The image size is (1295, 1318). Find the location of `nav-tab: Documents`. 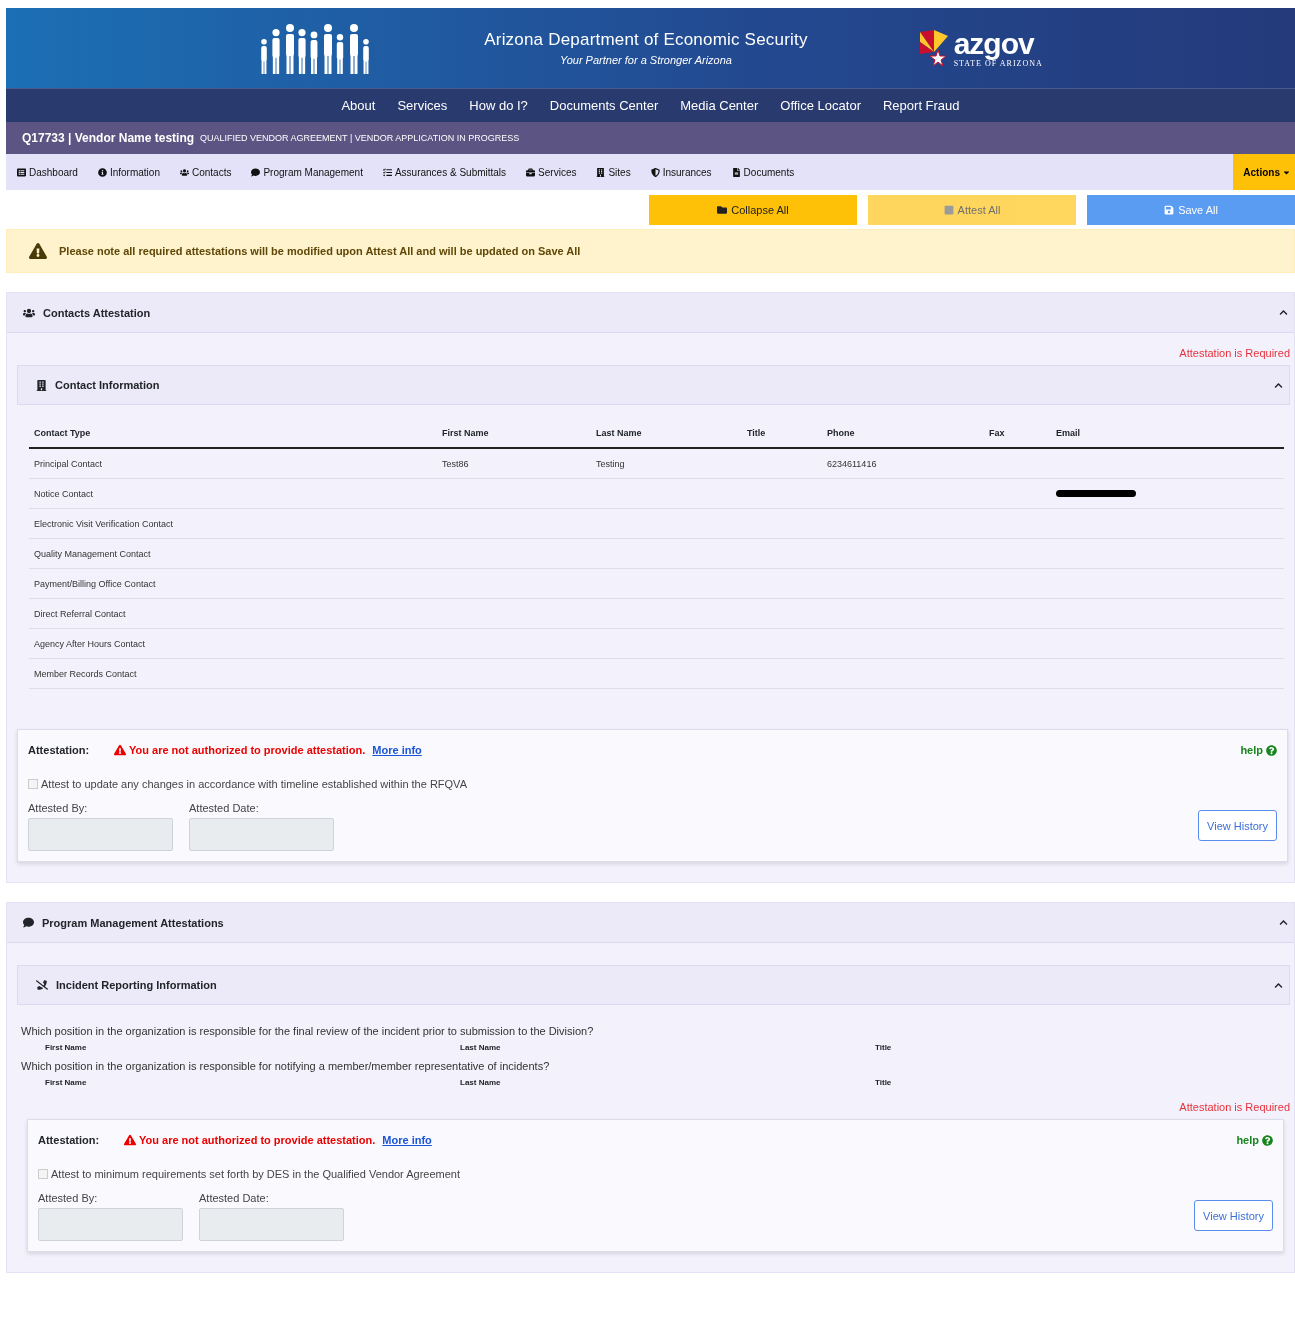

nav-tab: Documents is located at coordinates (763, 172).